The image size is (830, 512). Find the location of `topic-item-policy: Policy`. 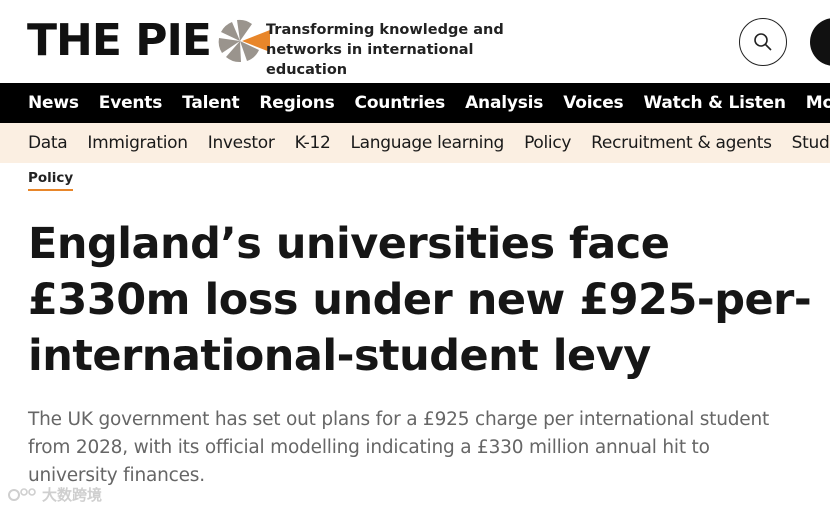

topic-item-policy: Policy is located at coordinates (547, 143).